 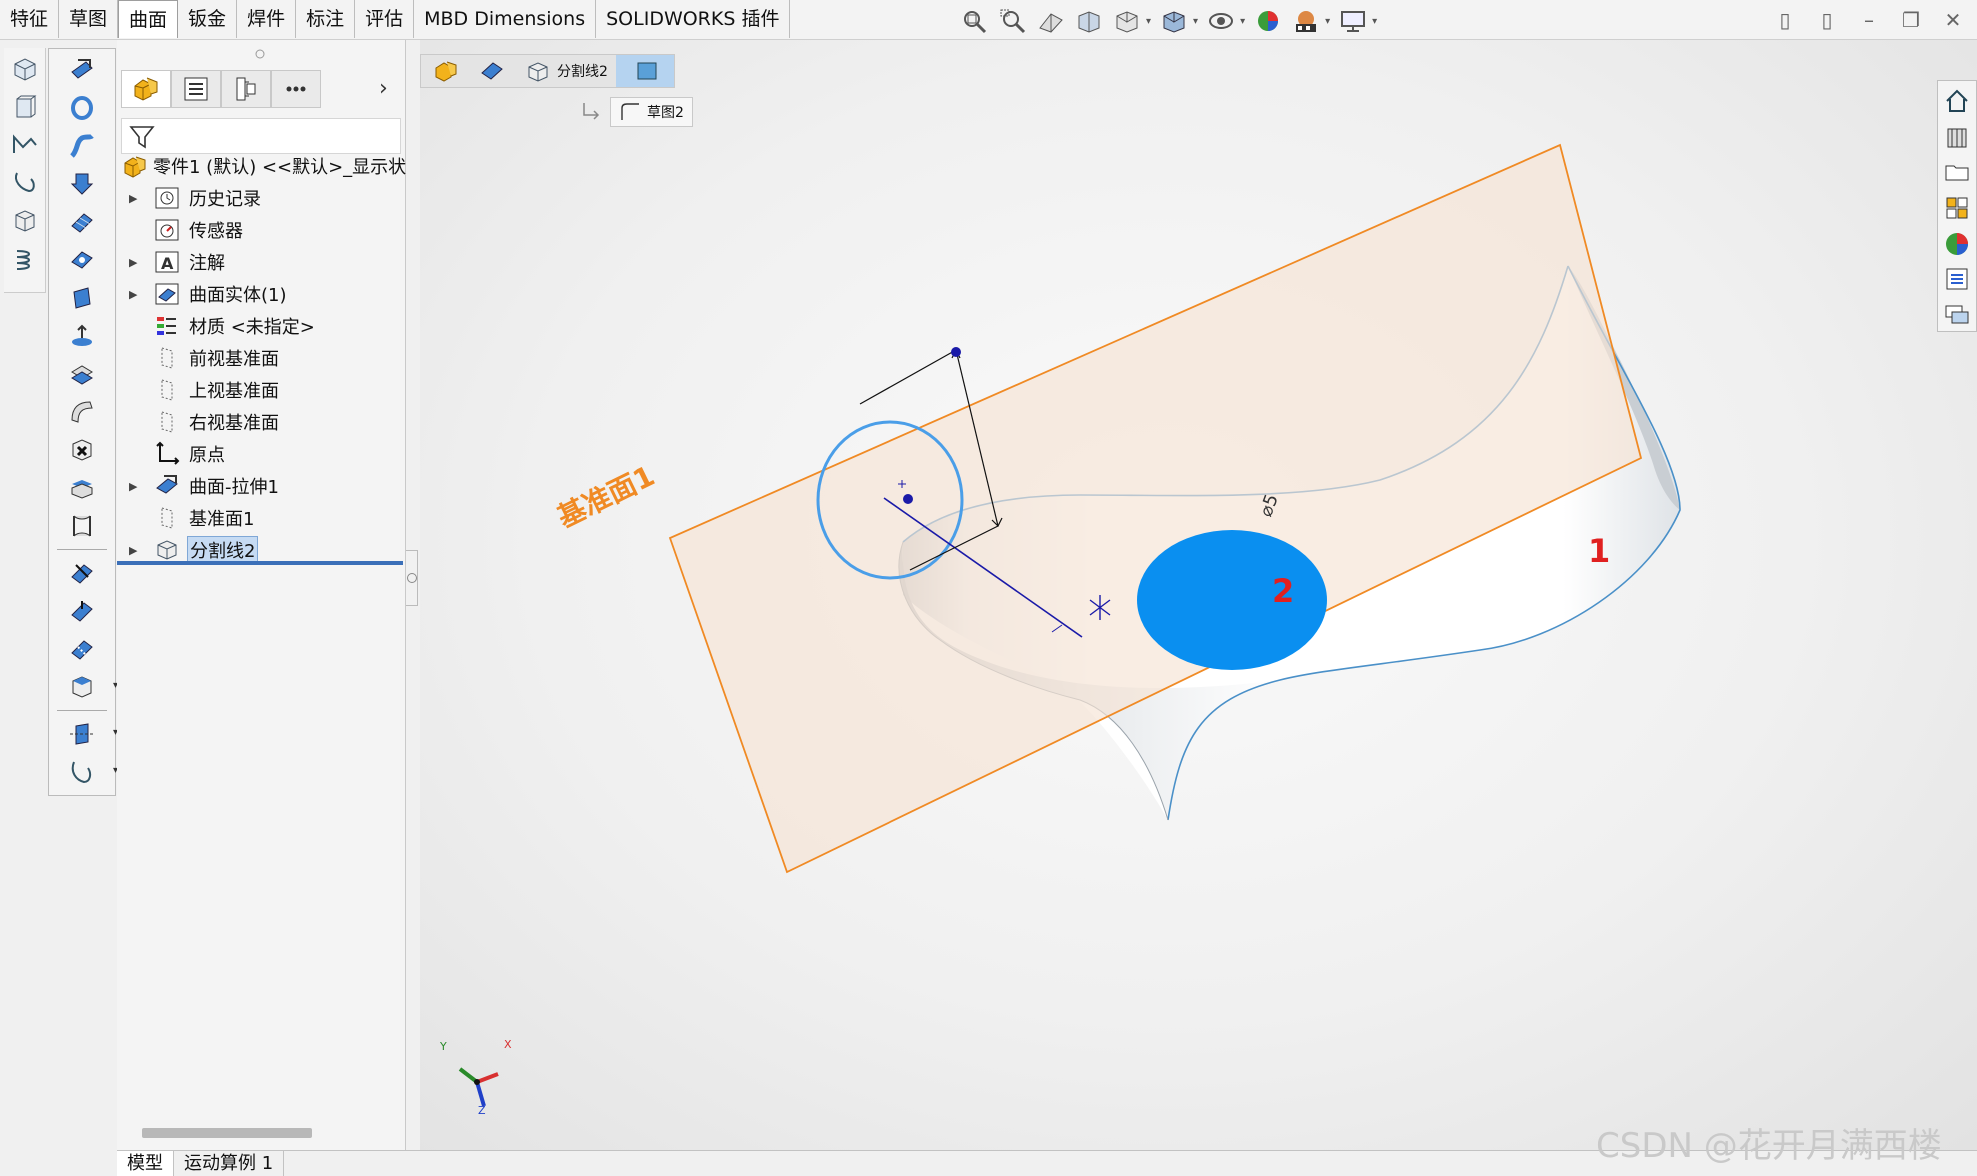 What do you see at coordinates (82, 611) in the screenshot?
I see `untrim-surface-icon` at bounding box center [82, 611].